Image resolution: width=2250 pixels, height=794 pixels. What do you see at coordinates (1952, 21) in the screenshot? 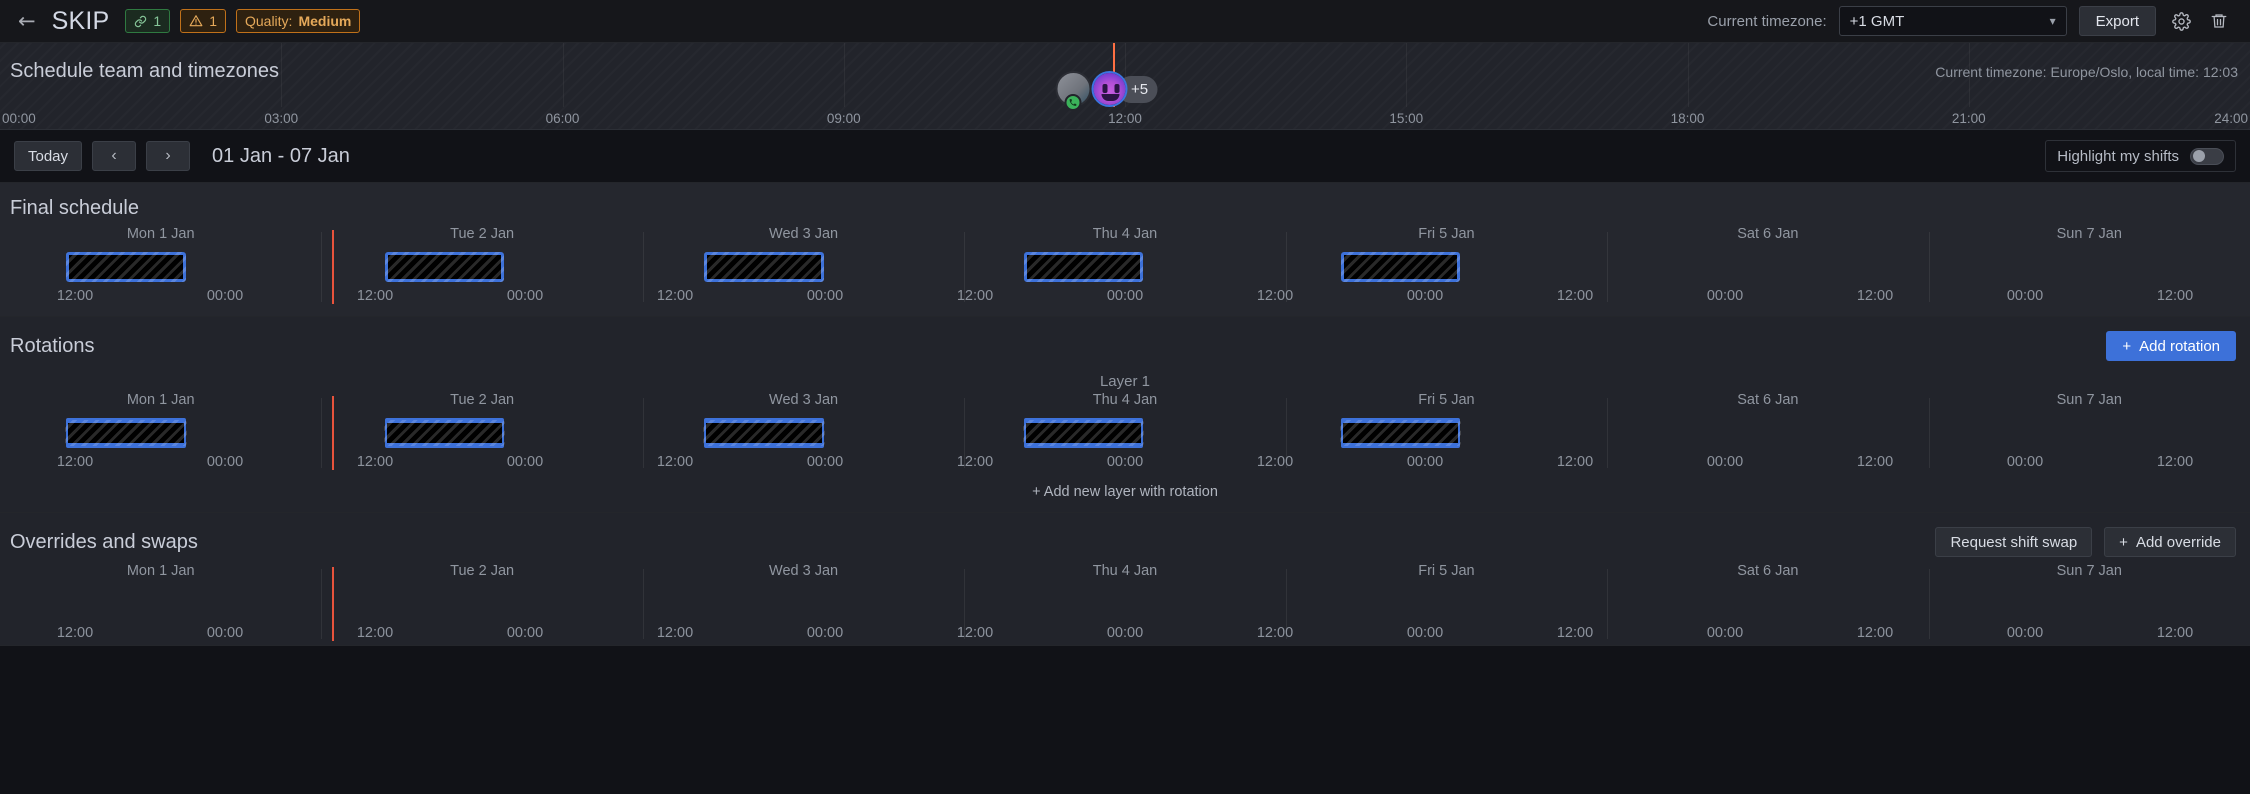
I see `timezone-select: +1 GMT ▾` at bounding box center [1952, 21].